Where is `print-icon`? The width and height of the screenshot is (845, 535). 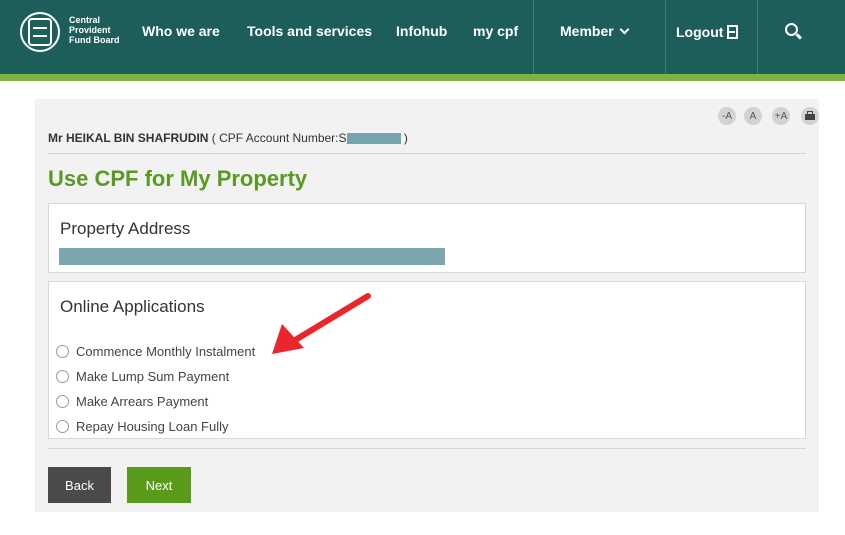 print-icon is located at coordinates (810, 116).